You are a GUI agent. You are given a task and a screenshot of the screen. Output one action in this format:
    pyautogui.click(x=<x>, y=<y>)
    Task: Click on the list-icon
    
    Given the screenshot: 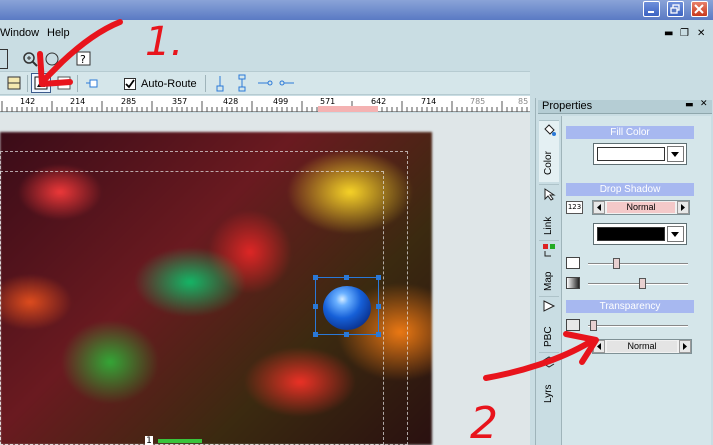 What is the action you would take?
    pyautogui.click(x=64, y=83)
    